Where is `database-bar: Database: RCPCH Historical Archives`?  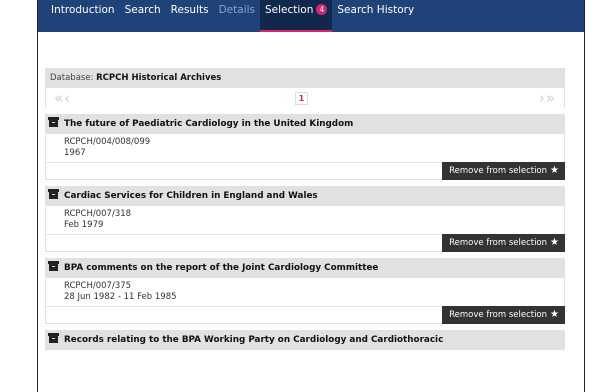 database-bar: Database: RCPCH Historical Archives is located at coordinates (305, 78).